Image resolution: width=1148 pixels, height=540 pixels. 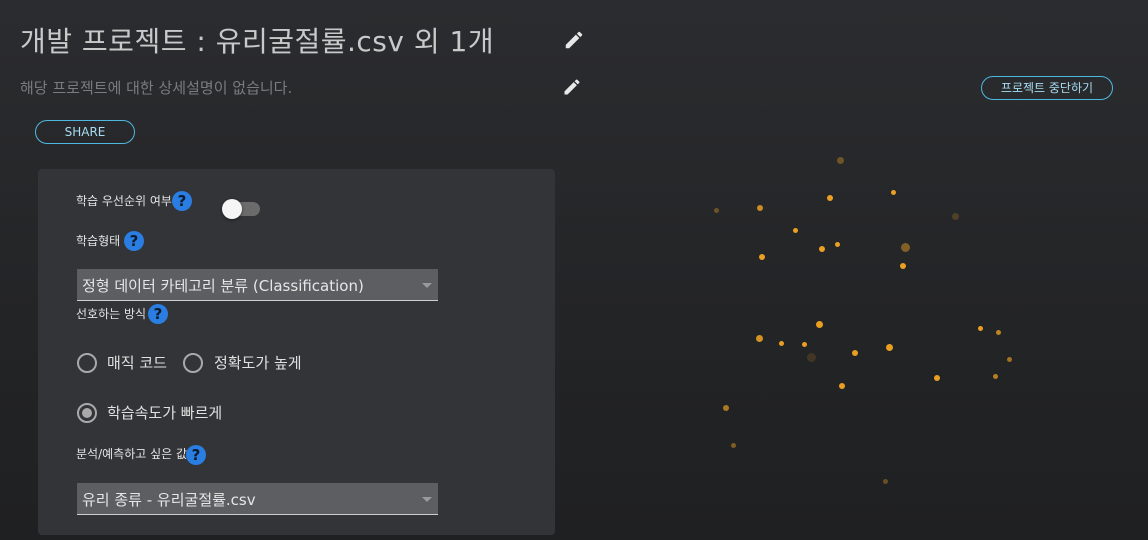 I want to click on priority-label: 학습 우선순위 여부, so click(x=124, y=201).